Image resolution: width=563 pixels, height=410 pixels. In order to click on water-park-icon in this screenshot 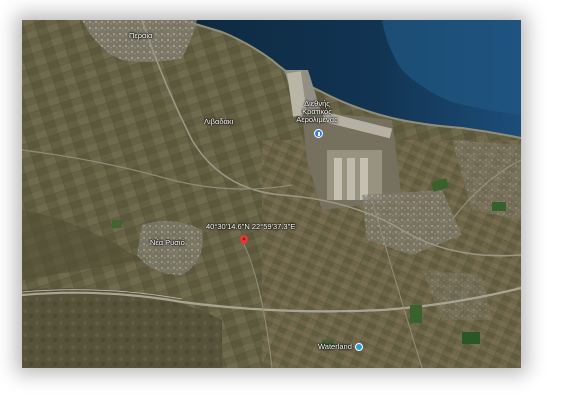, I will do `click(359, 347)`.